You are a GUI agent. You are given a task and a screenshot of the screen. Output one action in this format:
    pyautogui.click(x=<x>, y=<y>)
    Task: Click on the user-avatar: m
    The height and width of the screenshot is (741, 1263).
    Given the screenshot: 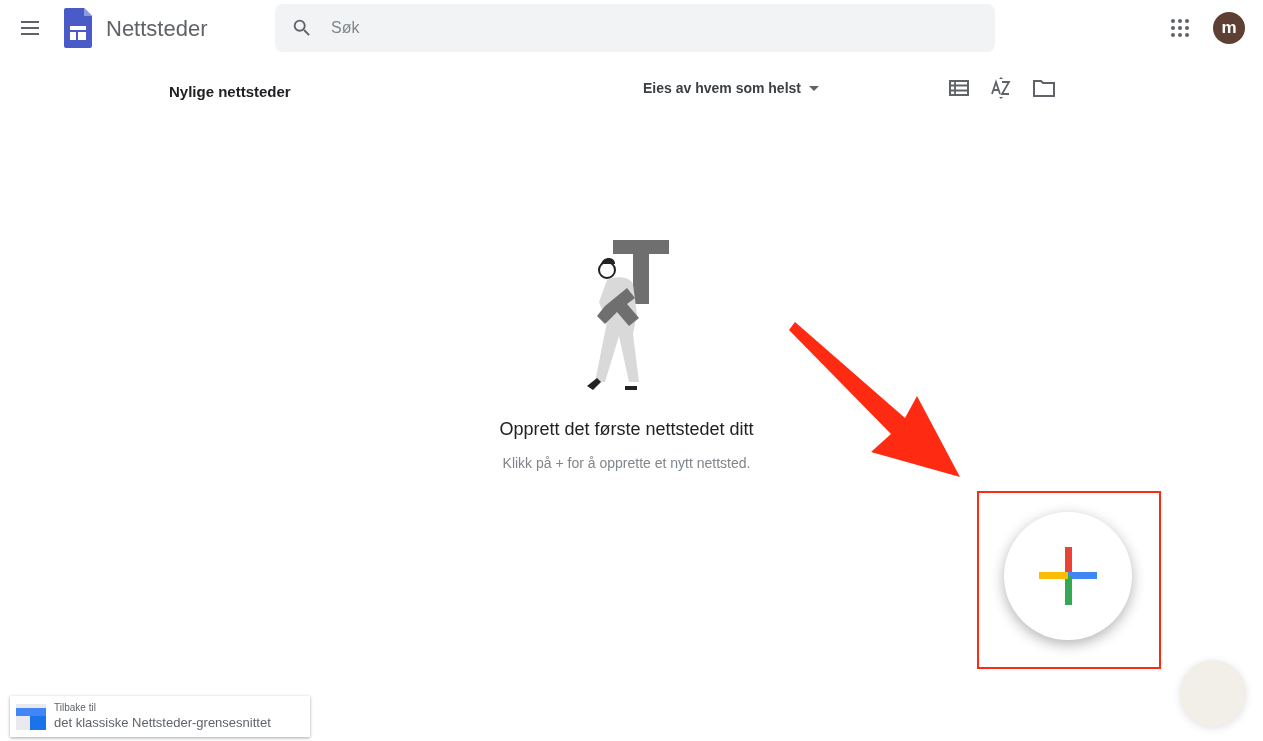 What is the action you would take?
    pyautogui.click(x=1229, y=28)
    